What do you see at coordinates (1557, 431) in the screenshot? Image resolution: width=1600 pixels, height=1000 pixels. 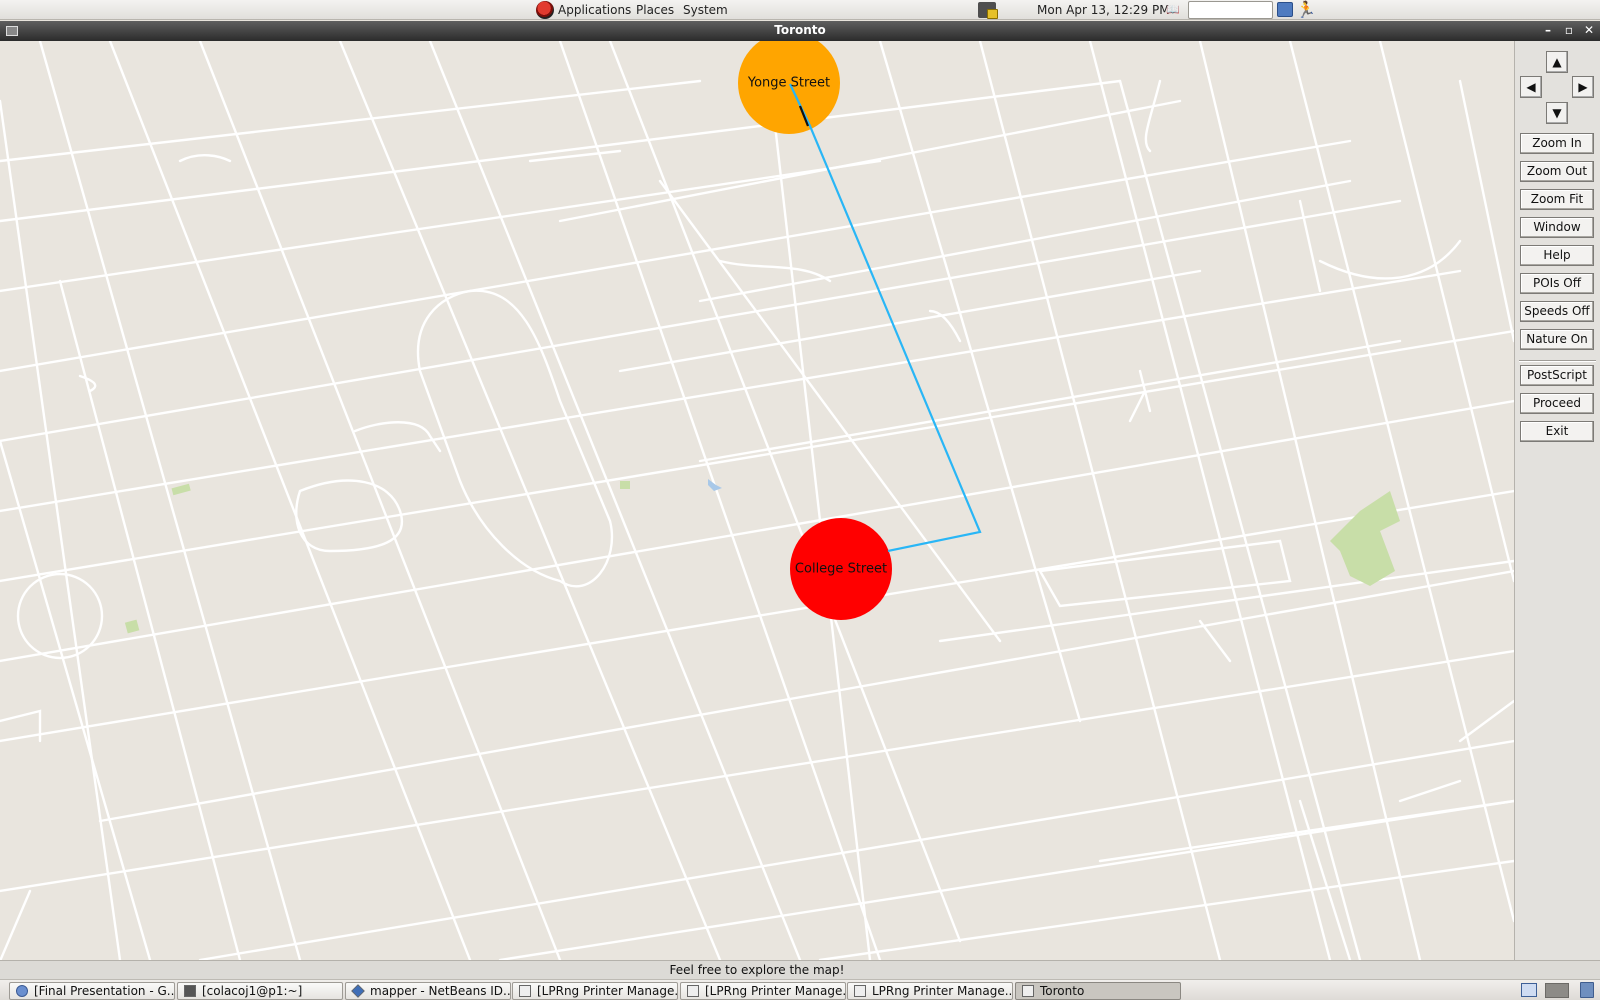 I see `exit-button: Exit` at bounding box center [1557, 431].